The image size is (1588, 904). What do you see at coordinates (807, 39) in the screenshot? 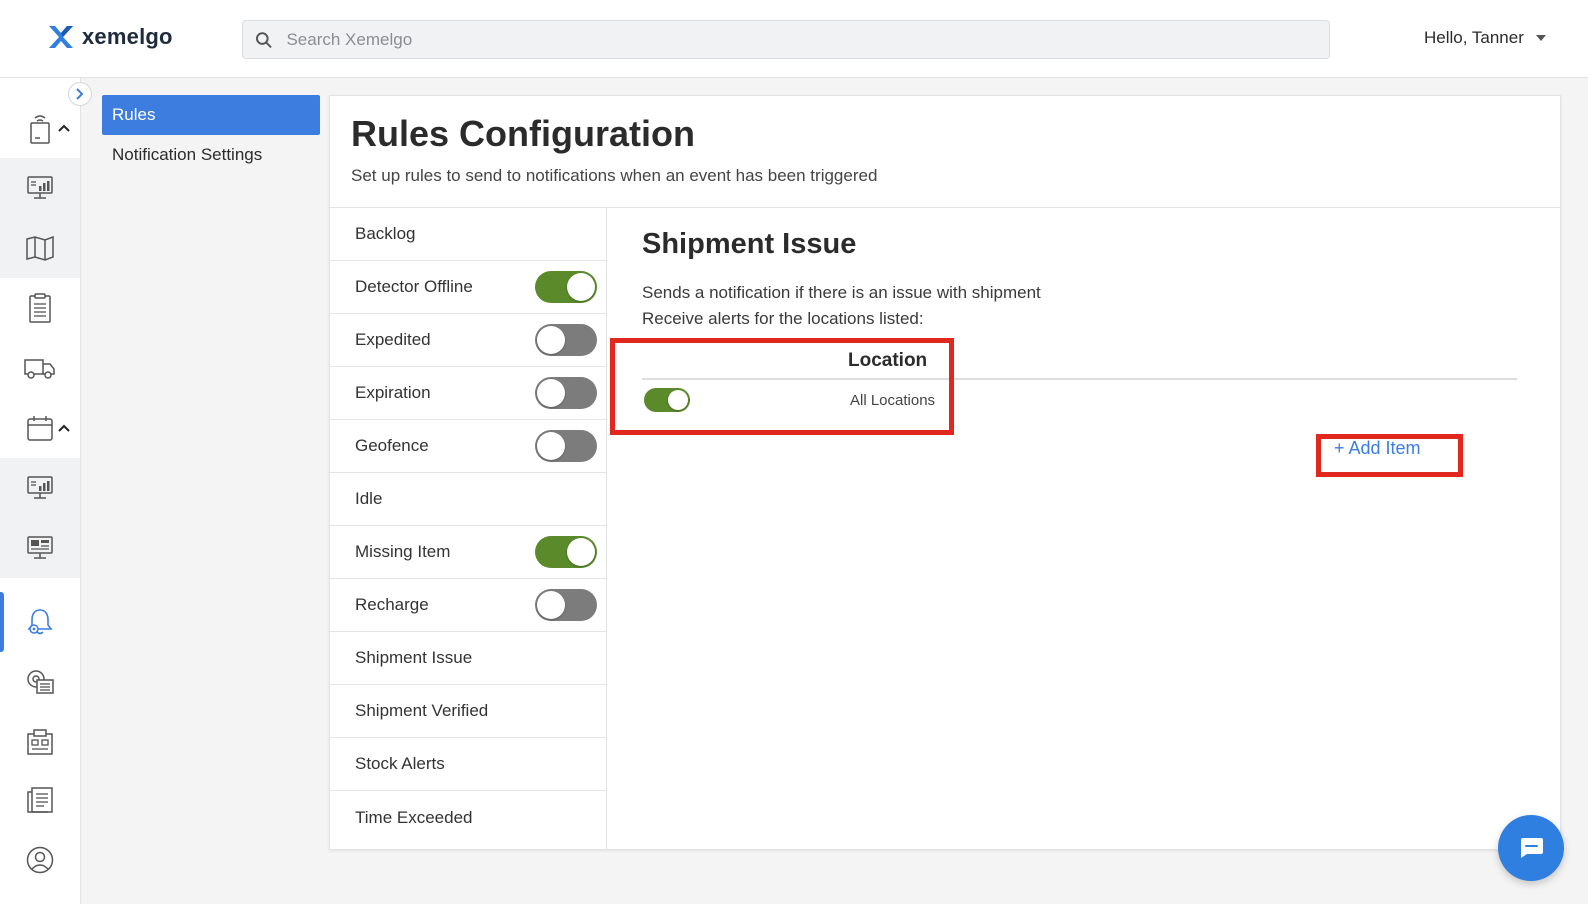
I see `search-input` at bounding box center [807, 39].